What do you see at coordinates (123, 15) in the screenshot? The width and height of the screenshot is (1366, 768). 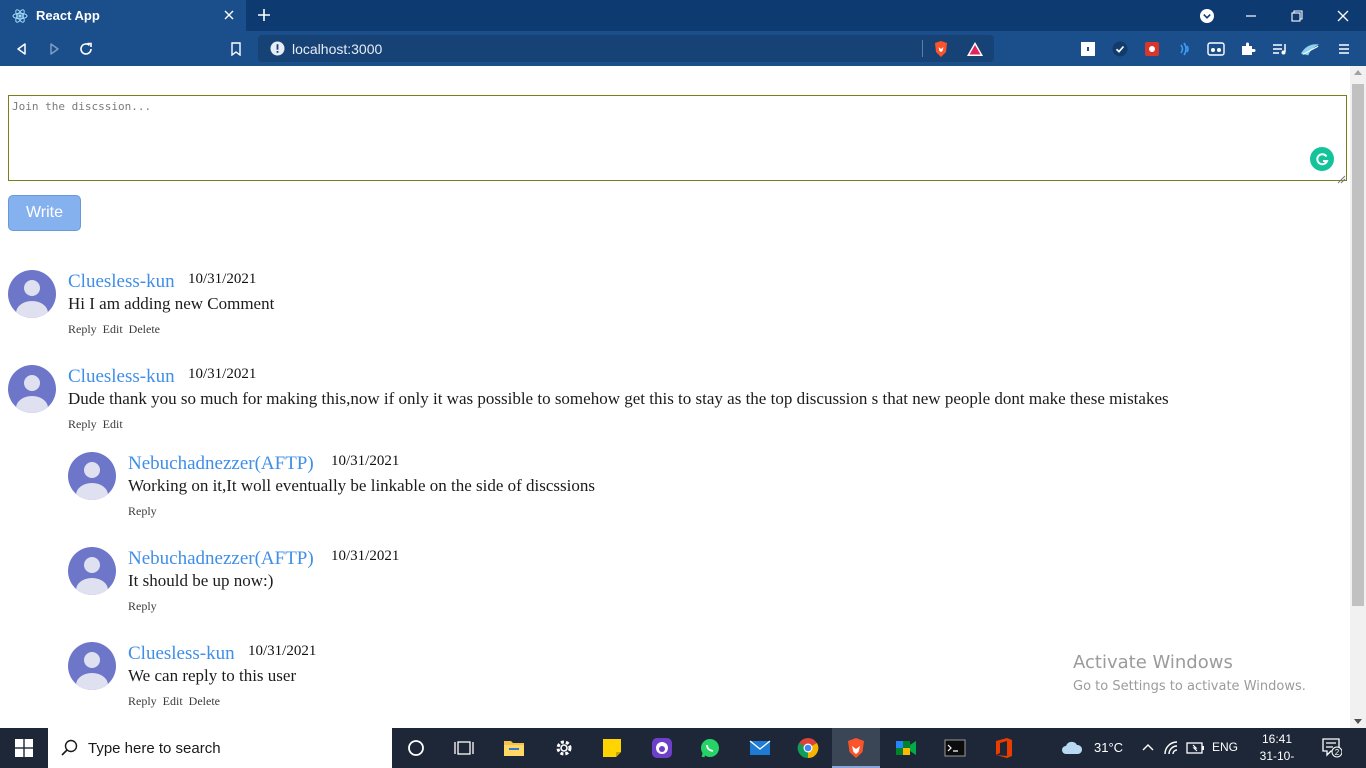 I see `browser-tab: React App` at bounding box center [123, 15].